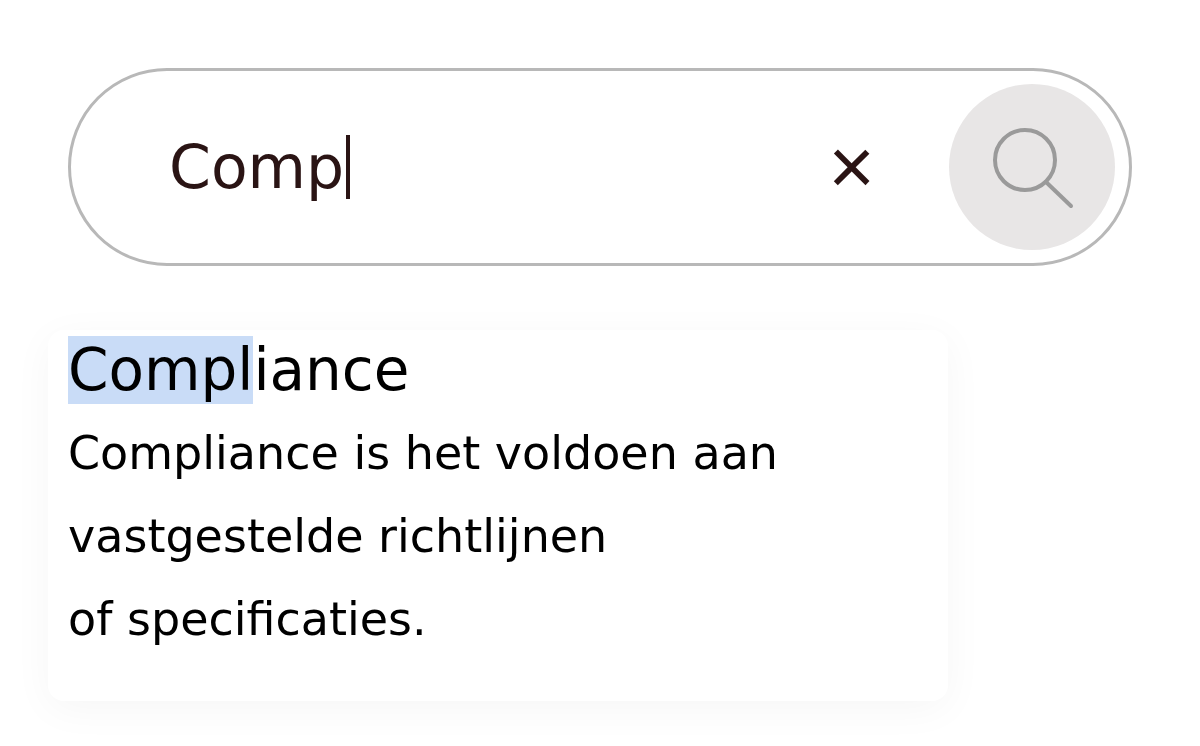 This screenshot has width=1200, height=746. What do you see at coordinates (348, 167) in the screenshot?
I see `text-cursor` at bounding box center [348, 167].